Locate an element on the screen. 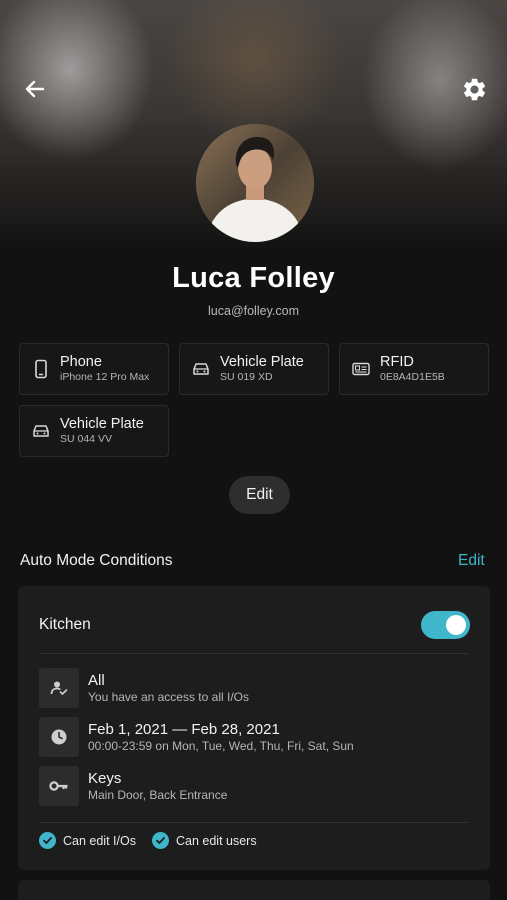  settings-button is located at coordinates (474, 89).